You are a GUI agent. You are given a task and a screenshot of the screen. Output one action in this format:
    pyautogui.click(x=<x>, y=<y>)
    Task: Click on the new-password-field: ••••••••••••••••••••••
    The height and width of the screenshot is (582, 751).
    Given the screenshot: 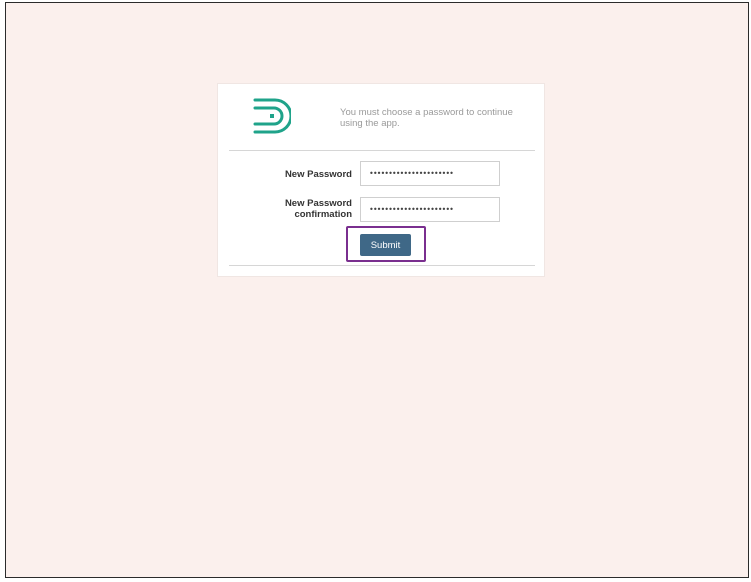 What is the action you would take?
    pyautogui.click(x=430, y=173)
    